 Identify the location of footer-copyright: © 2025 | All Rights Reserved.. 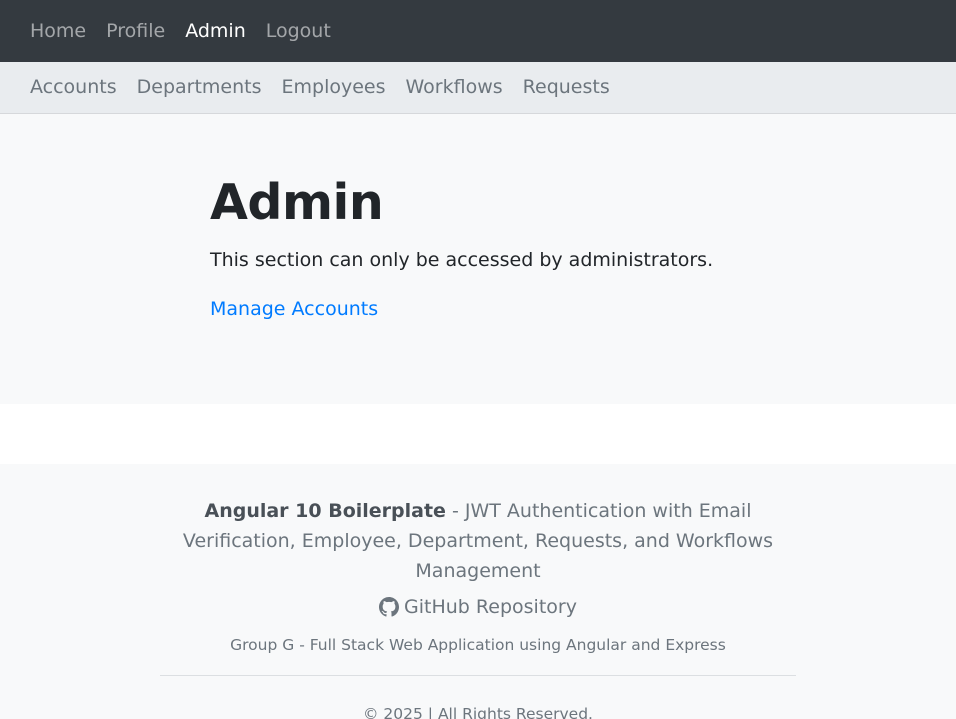
(478, 712).